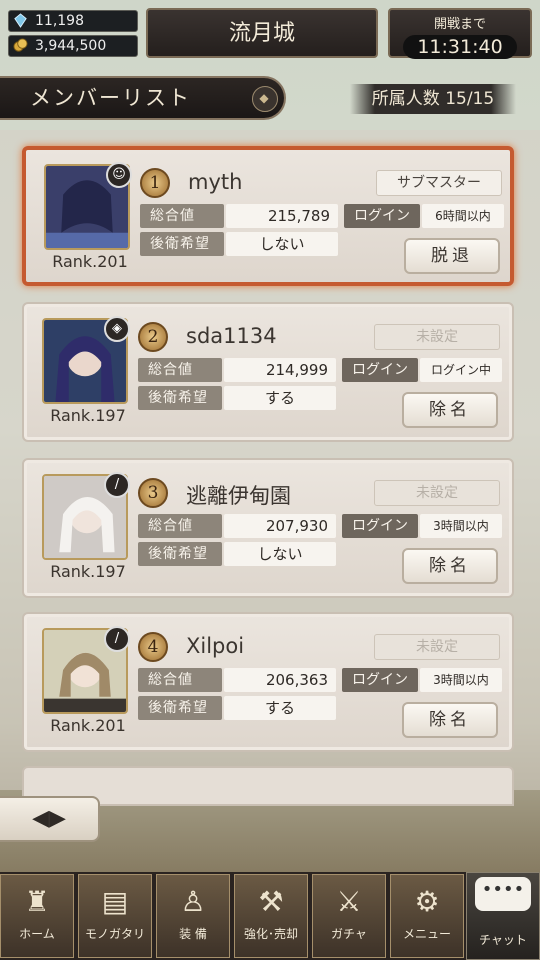 This screenshot has height=960, width=540. I want to click on gems-counter: 11,198, so click(73, 21).